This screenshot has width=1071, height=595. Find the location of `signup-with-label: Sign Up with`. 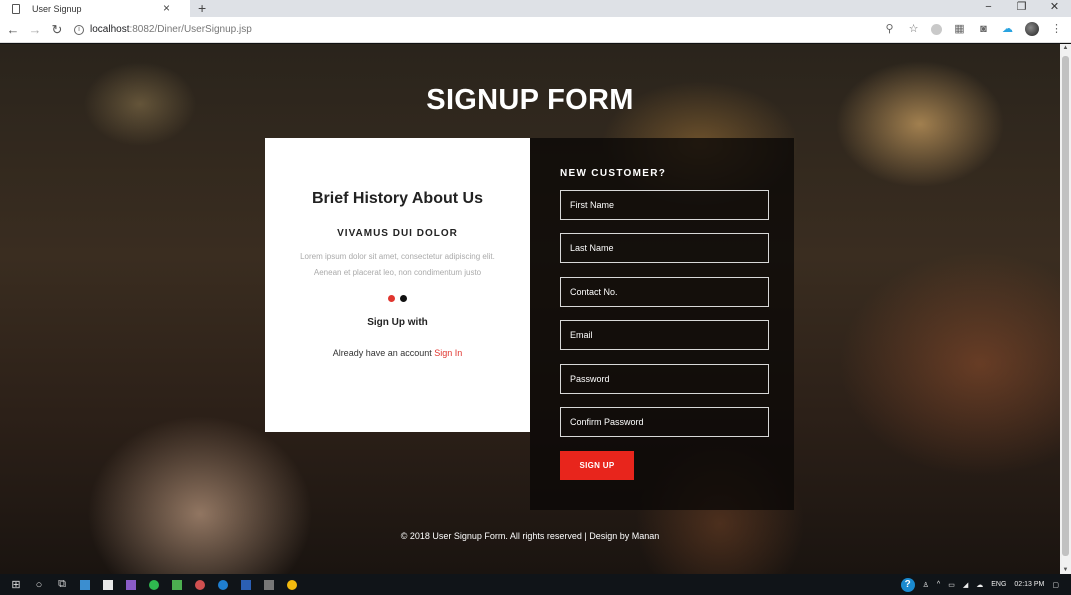

signup-with-label: Sign Up with is located at coordinates (397, 322).